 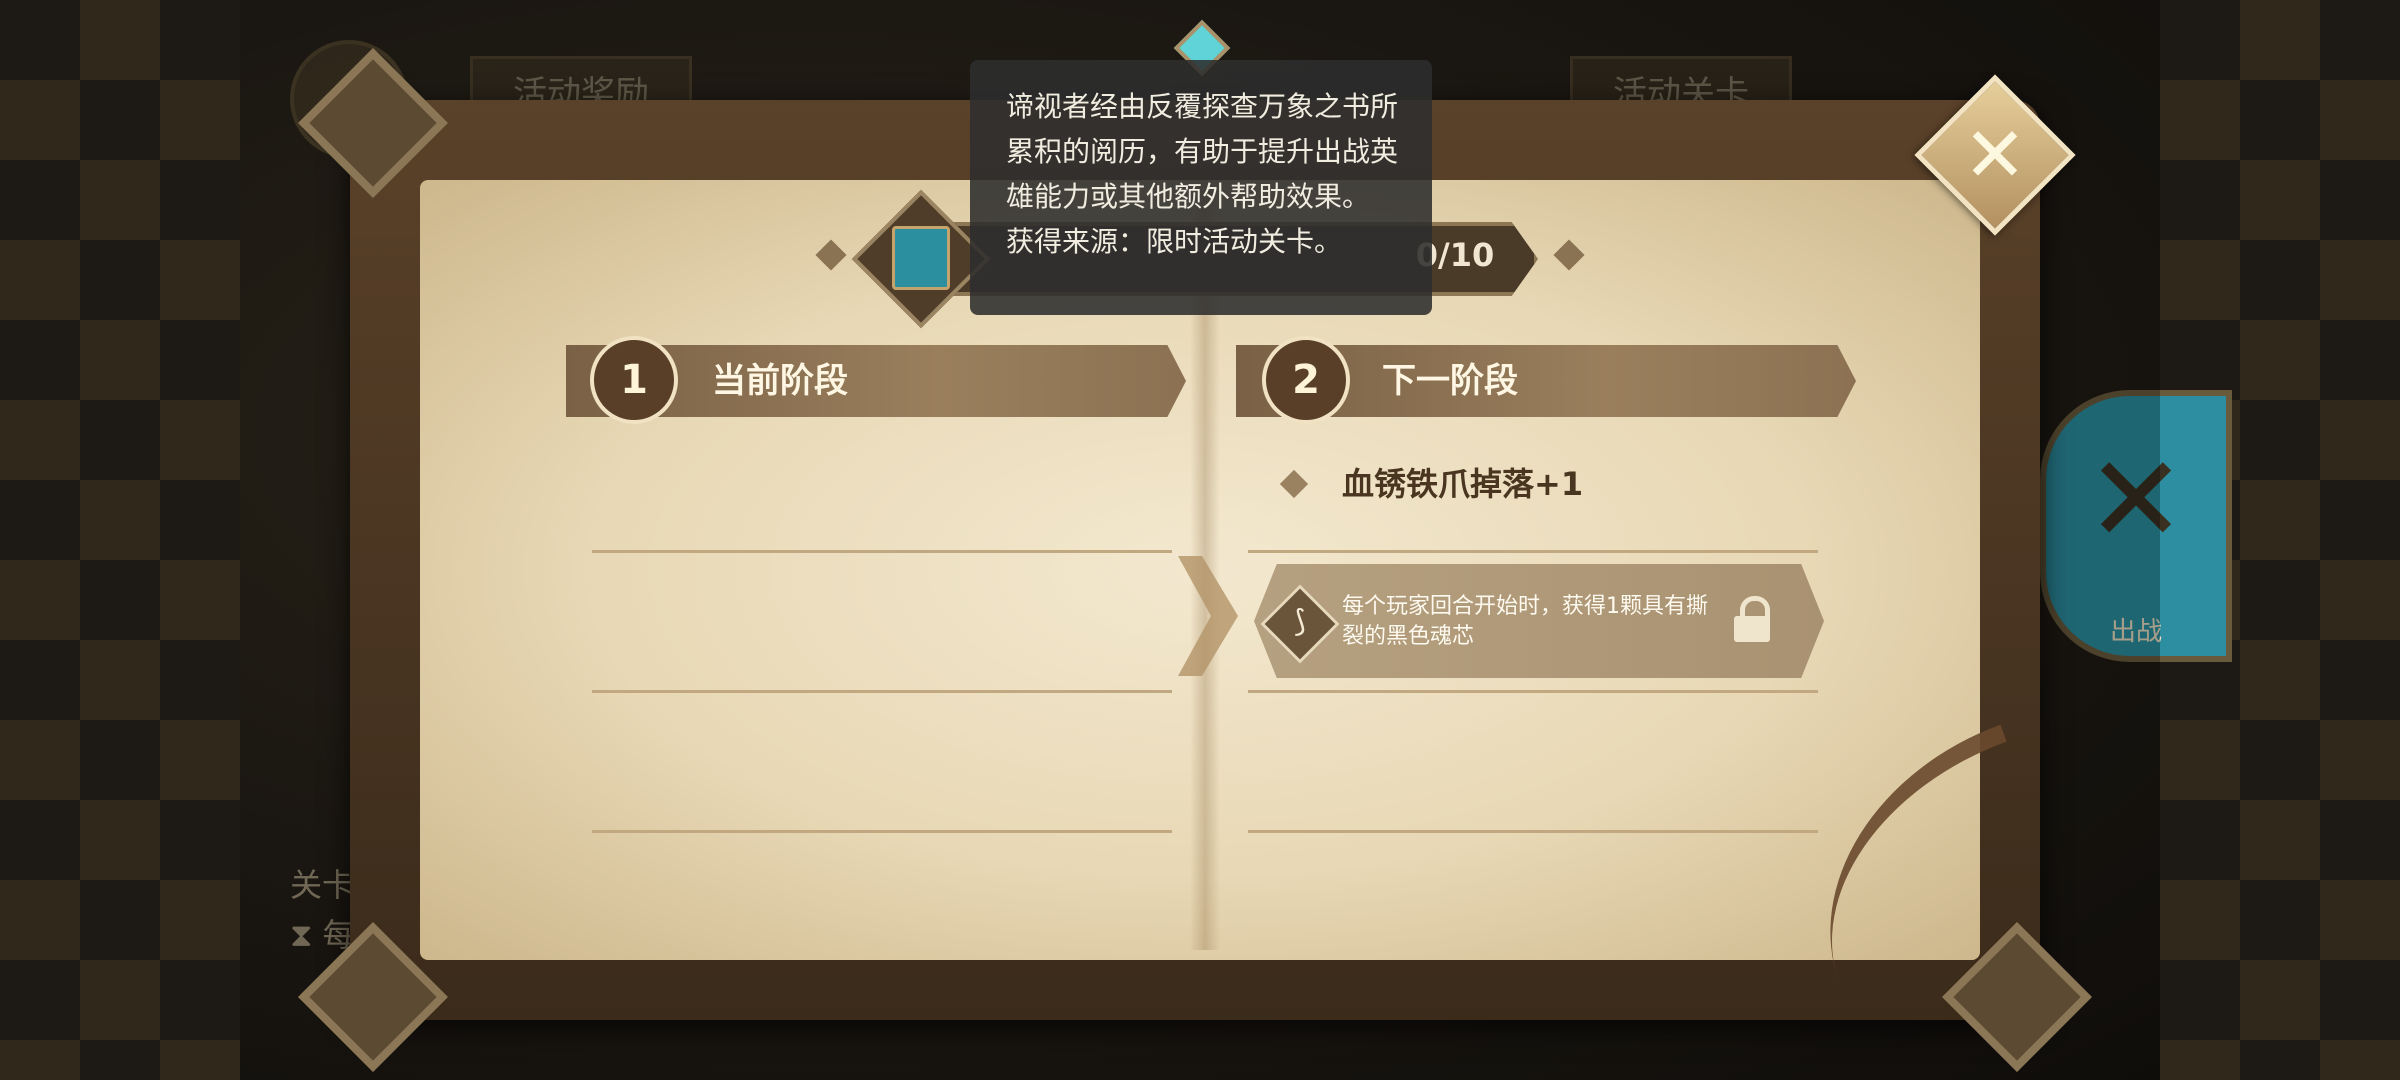 I want to click on close-icon: ✕, so click(x=1995, y=155).